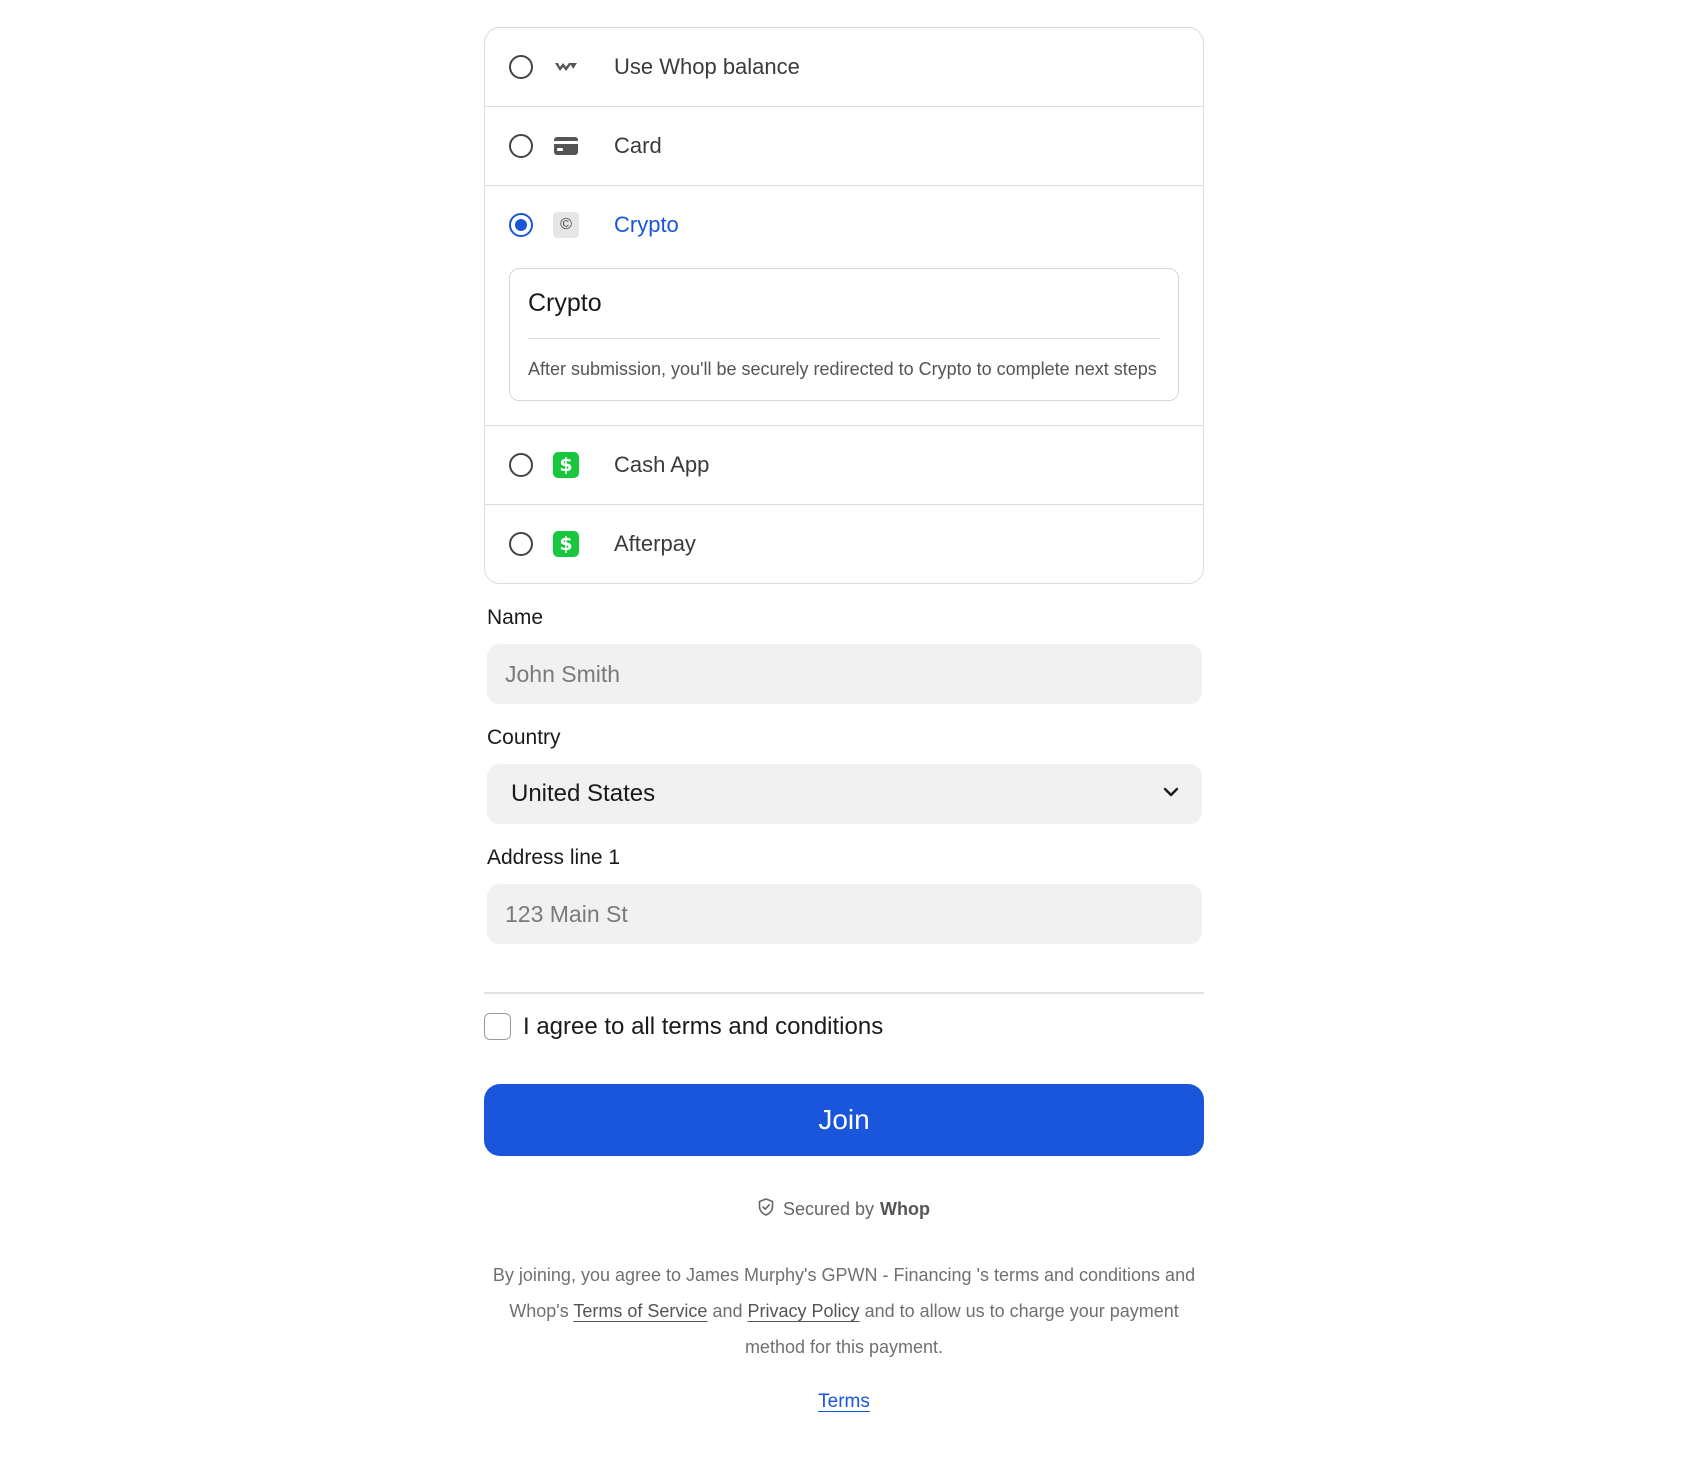 This screenshot has width=1683, height=1482. I want to click on join-button: Join, so click(844, 1119).